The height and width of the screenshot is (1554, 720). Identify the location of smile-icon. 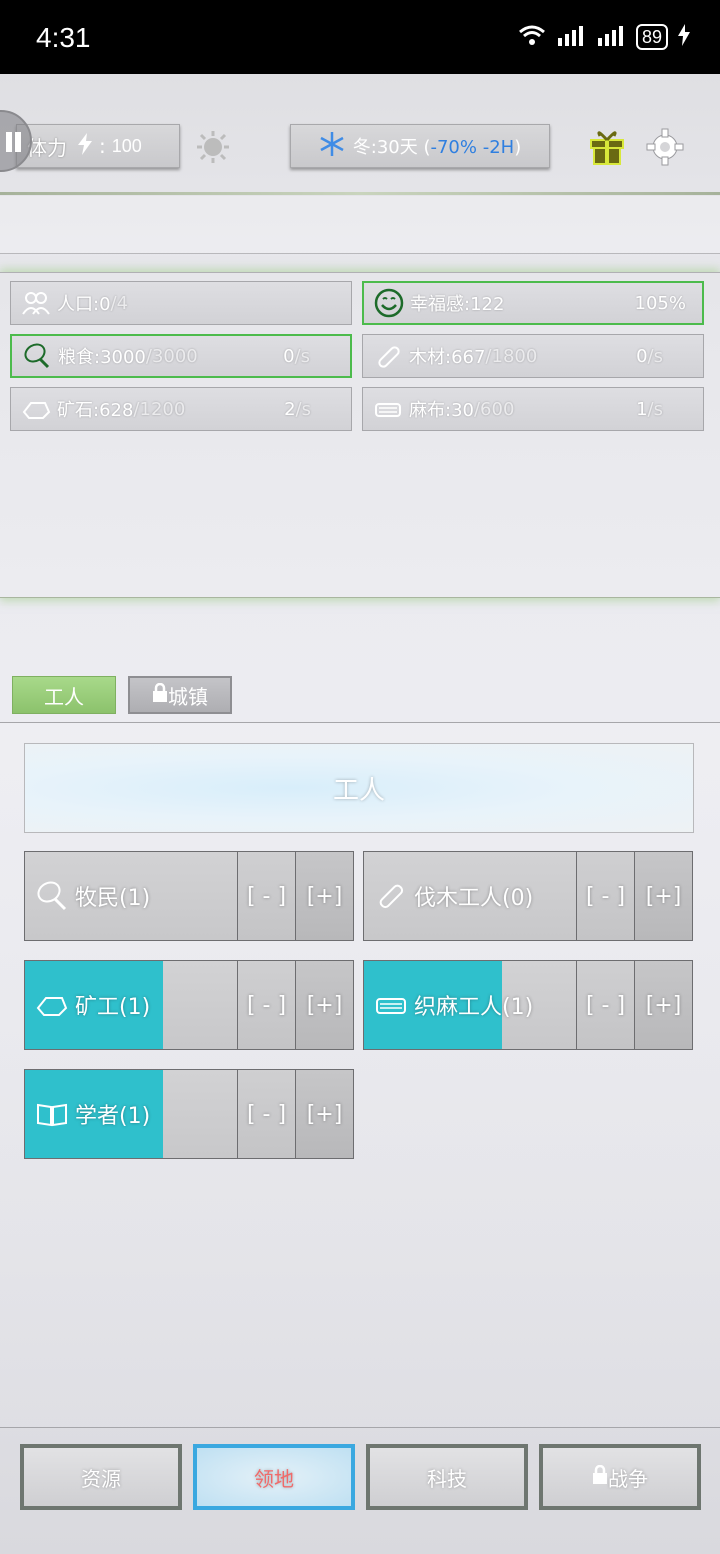
(389, 303).